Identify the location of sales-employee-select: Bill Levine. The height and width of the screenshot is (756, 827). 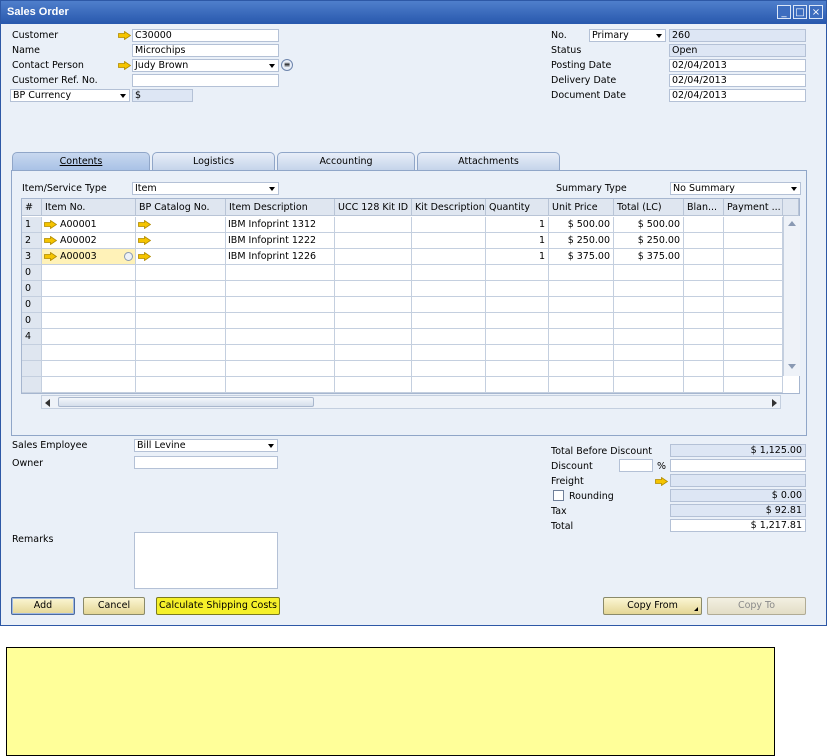
(206, 445).